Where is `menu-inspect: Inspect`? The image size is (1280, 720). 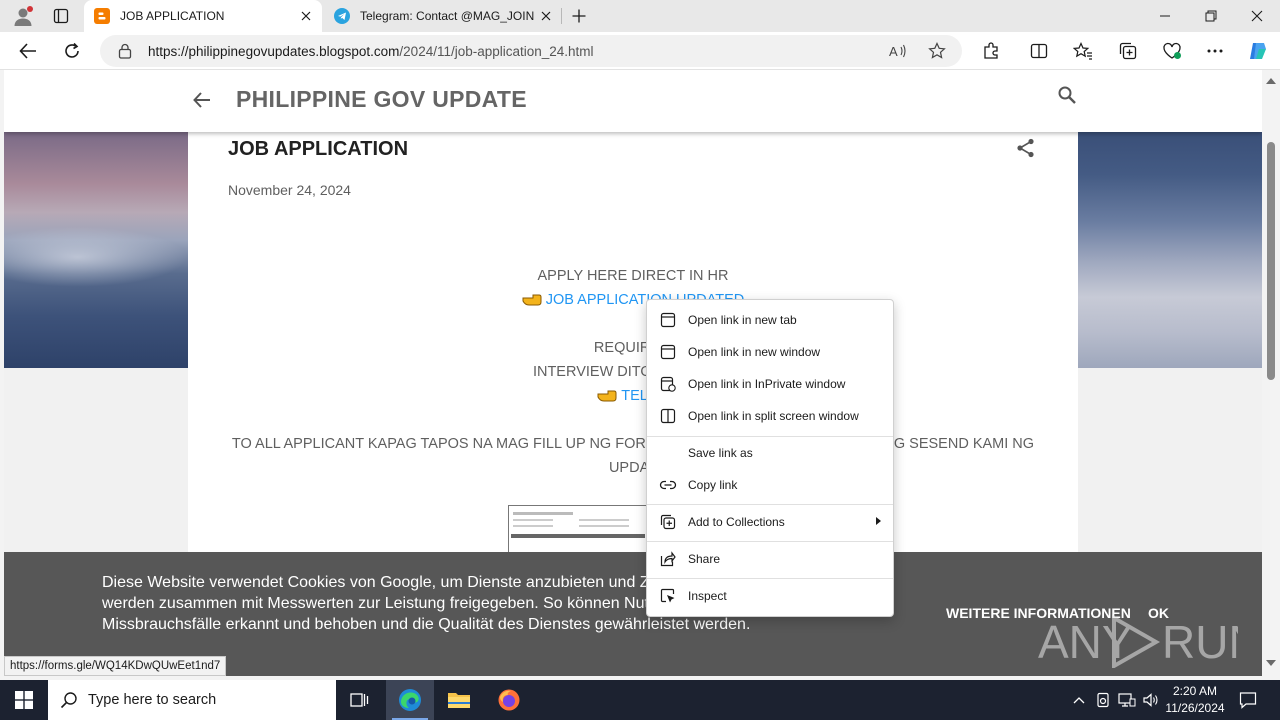 menu-inspect: Inspect is located at coordinates (770, 596).